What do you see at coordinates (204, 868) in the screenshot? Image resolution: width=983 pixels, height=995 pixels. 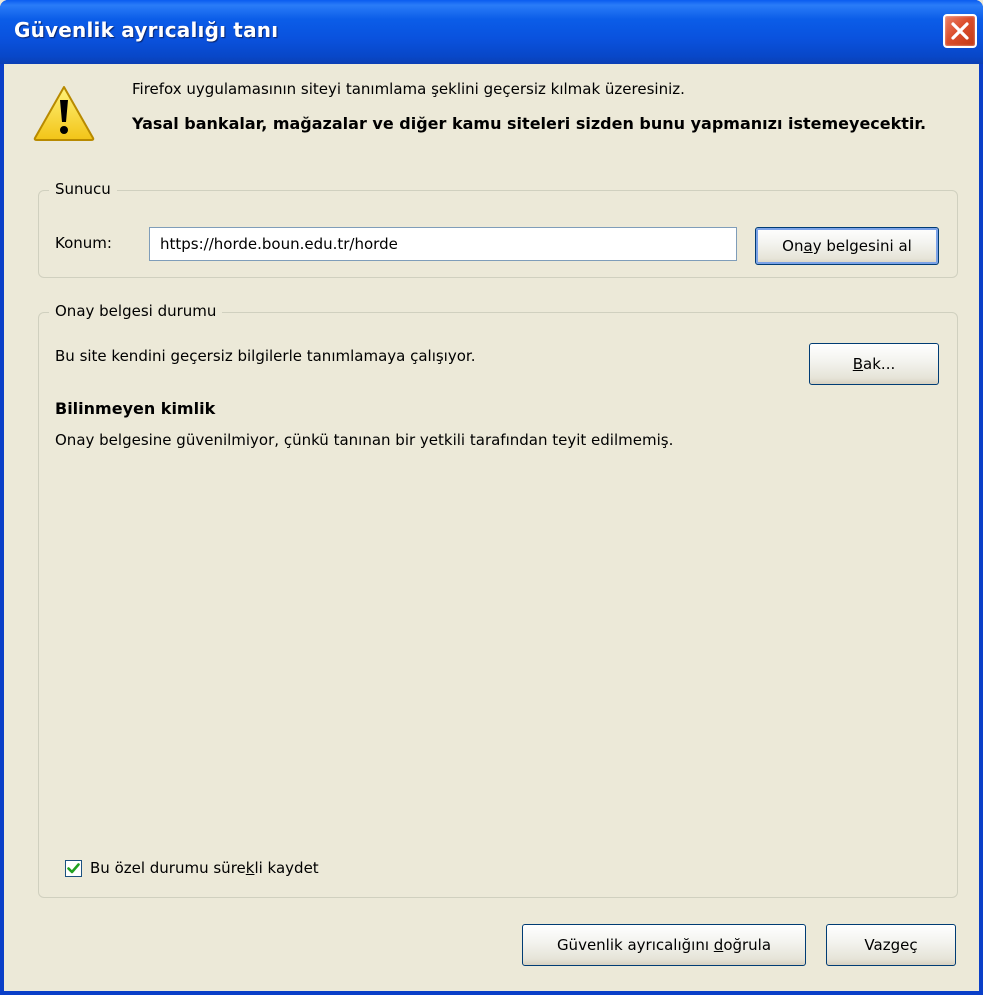 I see `permanent-exception-label: Bu özel durumu sürekli kaydet` at bounding box center [204, 868].